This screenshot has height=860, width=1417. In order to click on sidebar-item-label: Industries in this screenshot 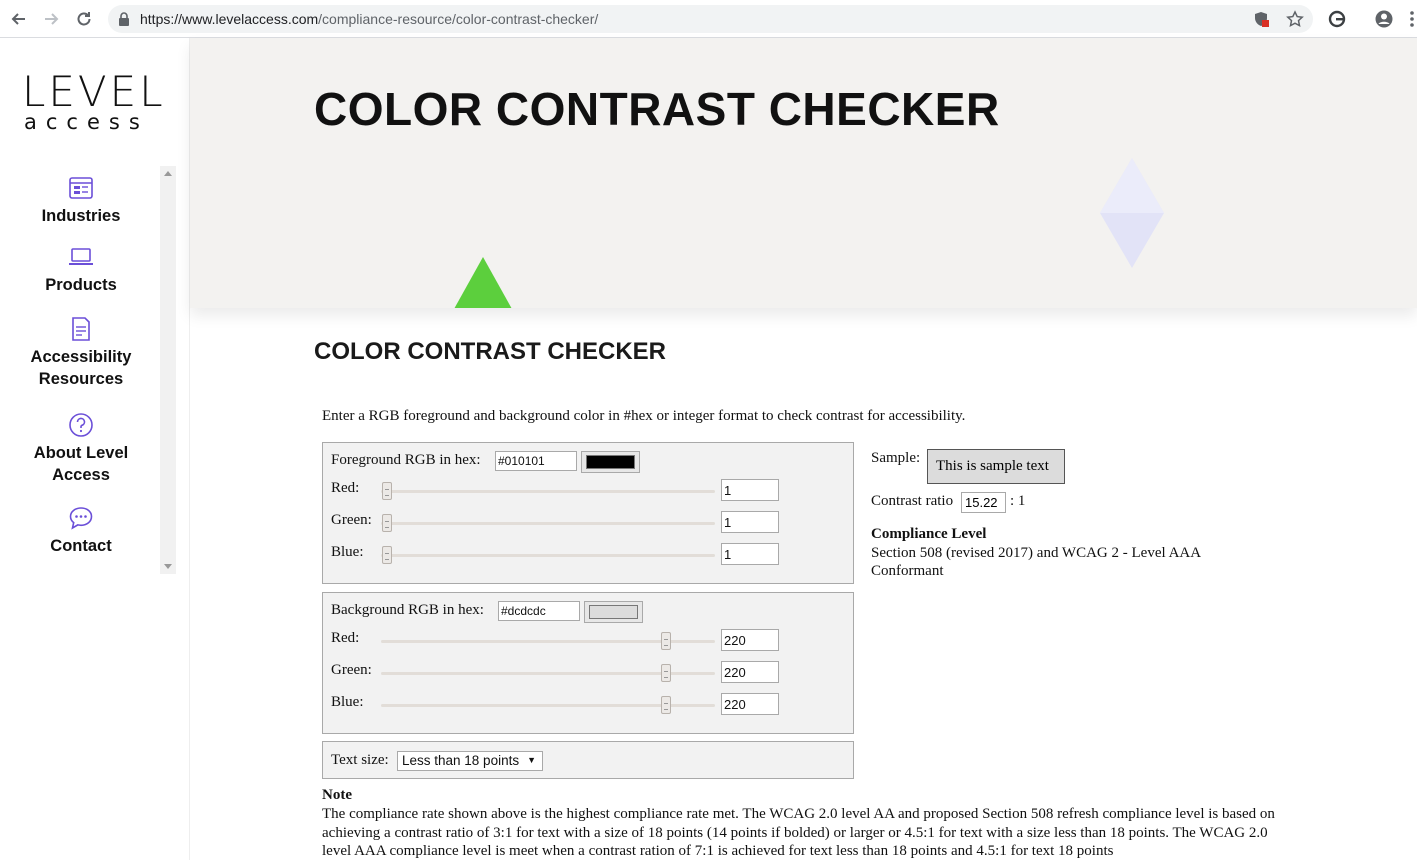, I will do `click(81, 216)`.